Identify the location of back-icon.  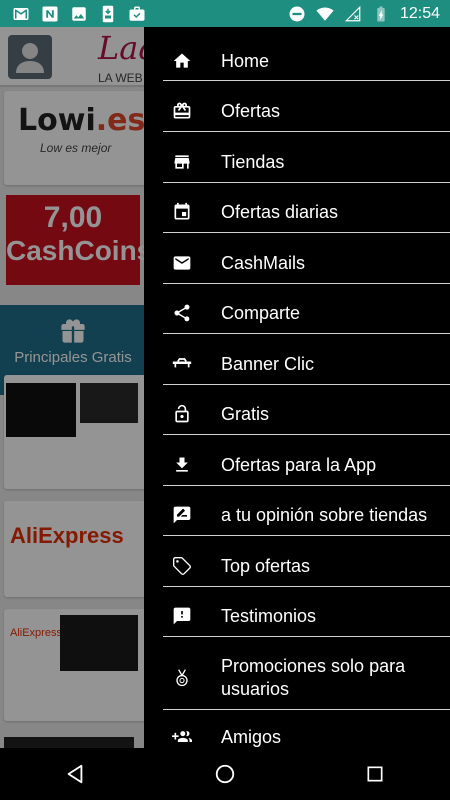
(75, 774).